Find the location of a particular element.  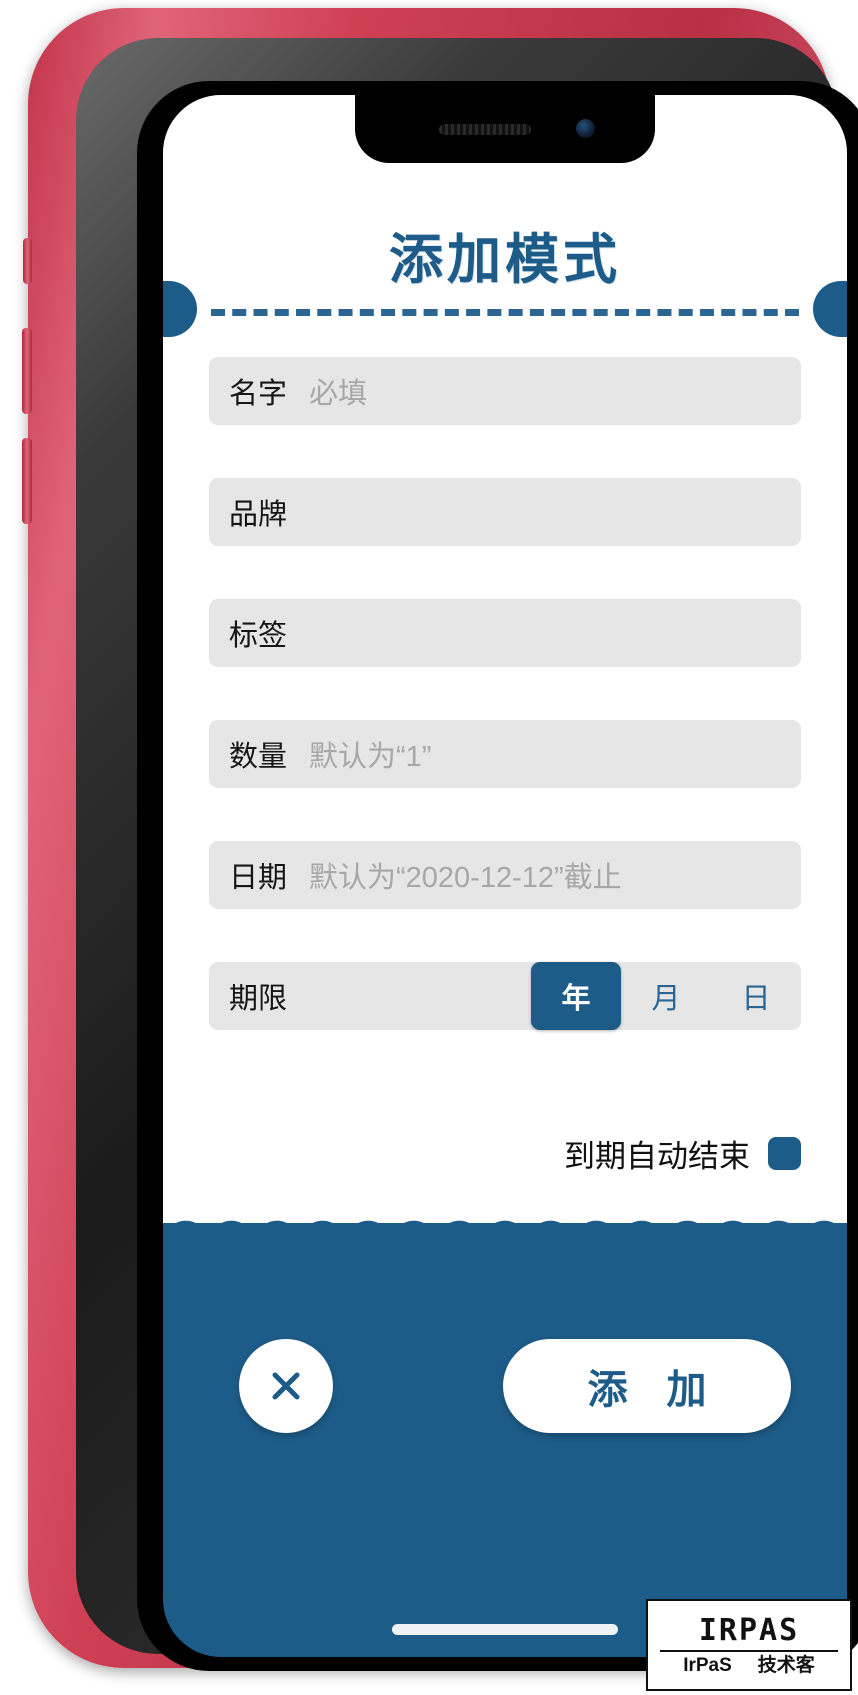

term-option-month: 月 is located at coordinates (666, 996).